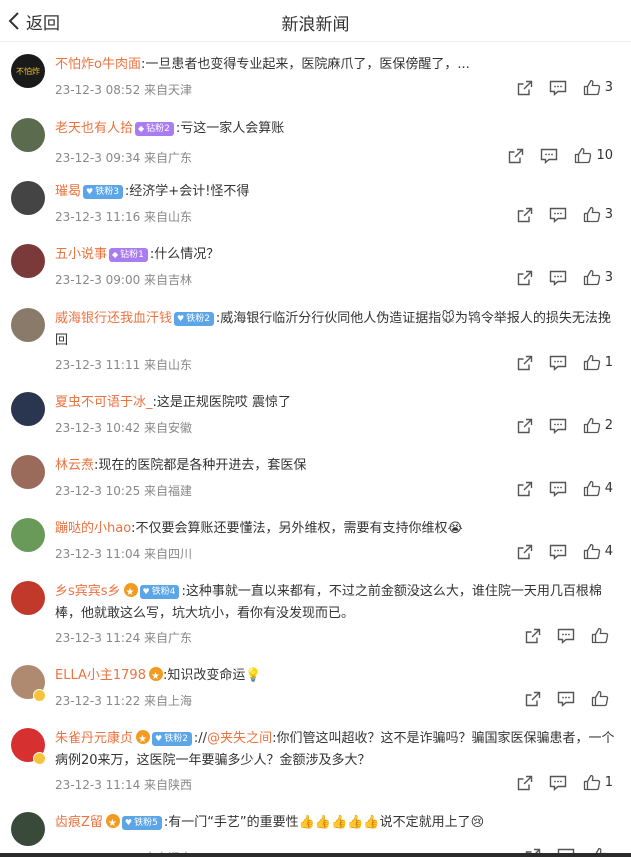 Image resolution: width=631 pixels, height=857 pixels. What do you see at coordinates (425, 822) in the screenshot?
I see `comment-body-cont: 说不定就用上了` at bounding box center [425, 822].